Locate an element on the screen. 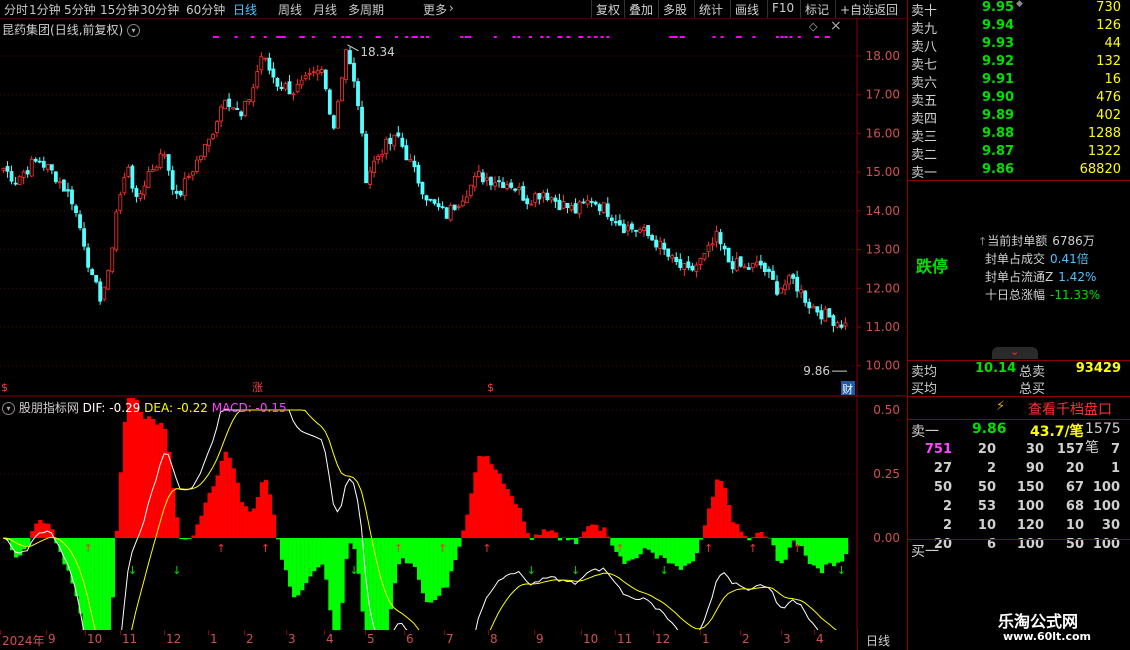  stat-key: 封单占成交 is located at coordinates (1015, 259).